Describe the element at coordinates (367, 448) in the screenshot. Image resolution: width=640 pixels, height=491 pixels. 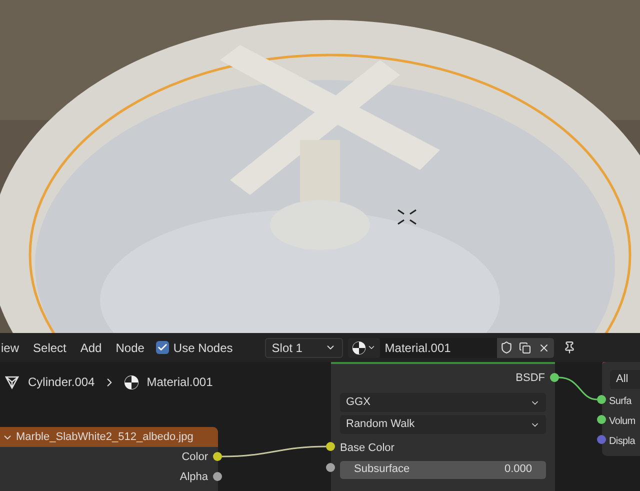
I see `socket-label: Base Color` at that location.